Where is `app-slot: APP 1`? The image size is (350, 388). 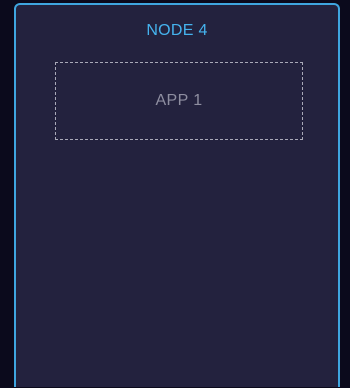 app-slot: APP 1 is located at coordinates (179, 101).